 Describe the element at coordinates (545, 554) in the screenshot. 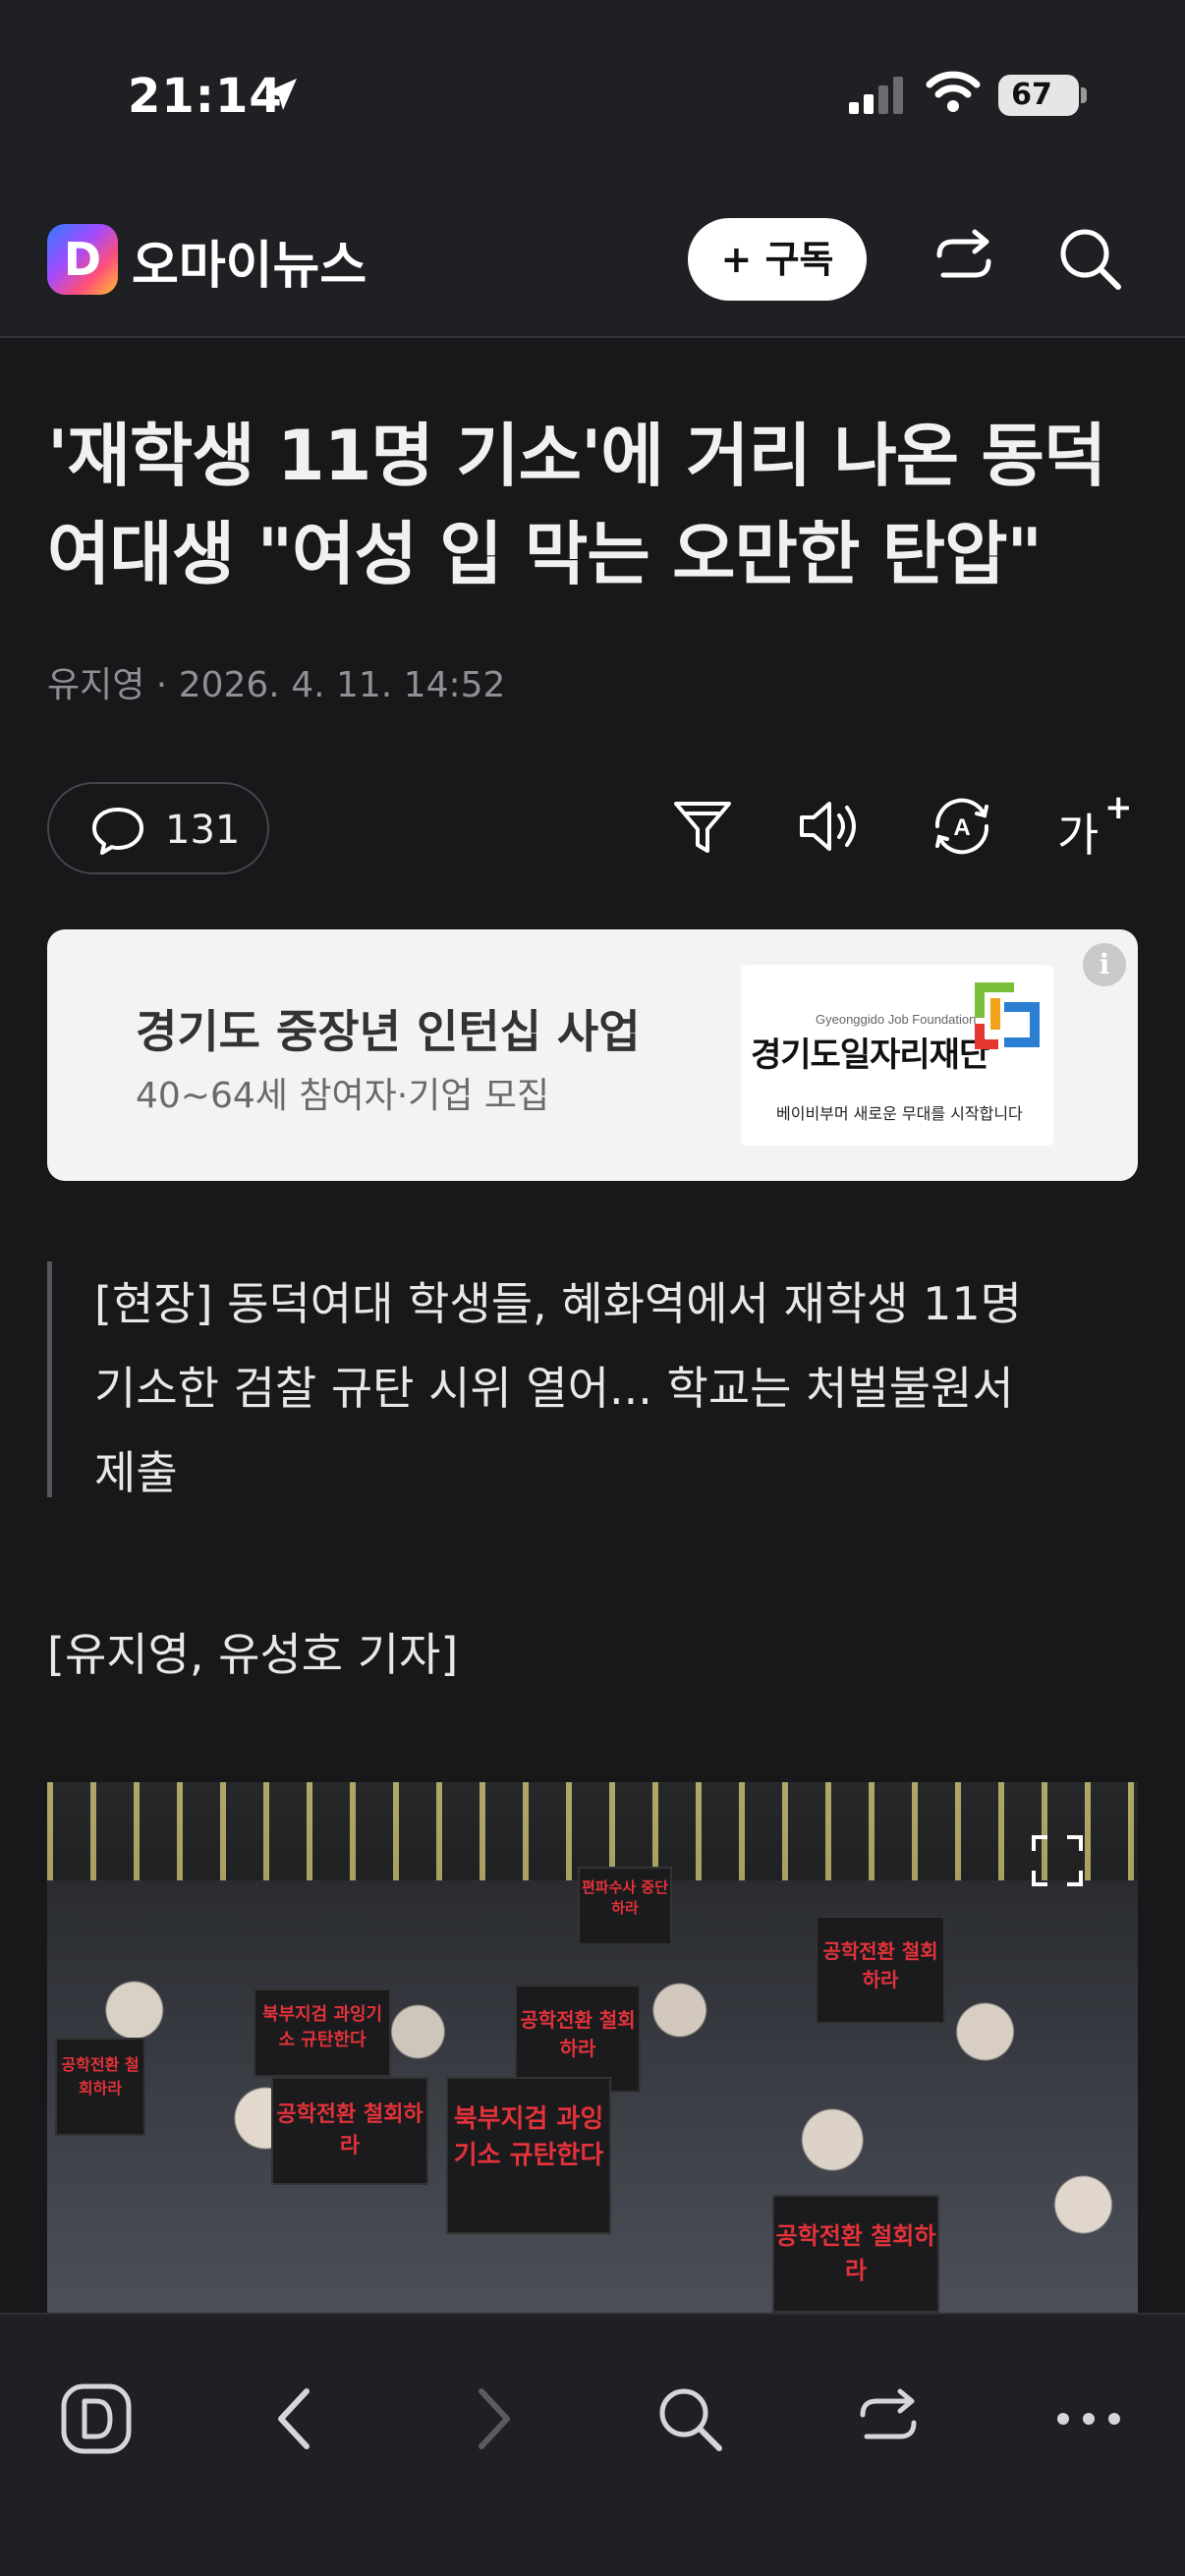

I see `headline-line-2: 여대생 "여성 입 막는 오만한 탄압"` at that location.